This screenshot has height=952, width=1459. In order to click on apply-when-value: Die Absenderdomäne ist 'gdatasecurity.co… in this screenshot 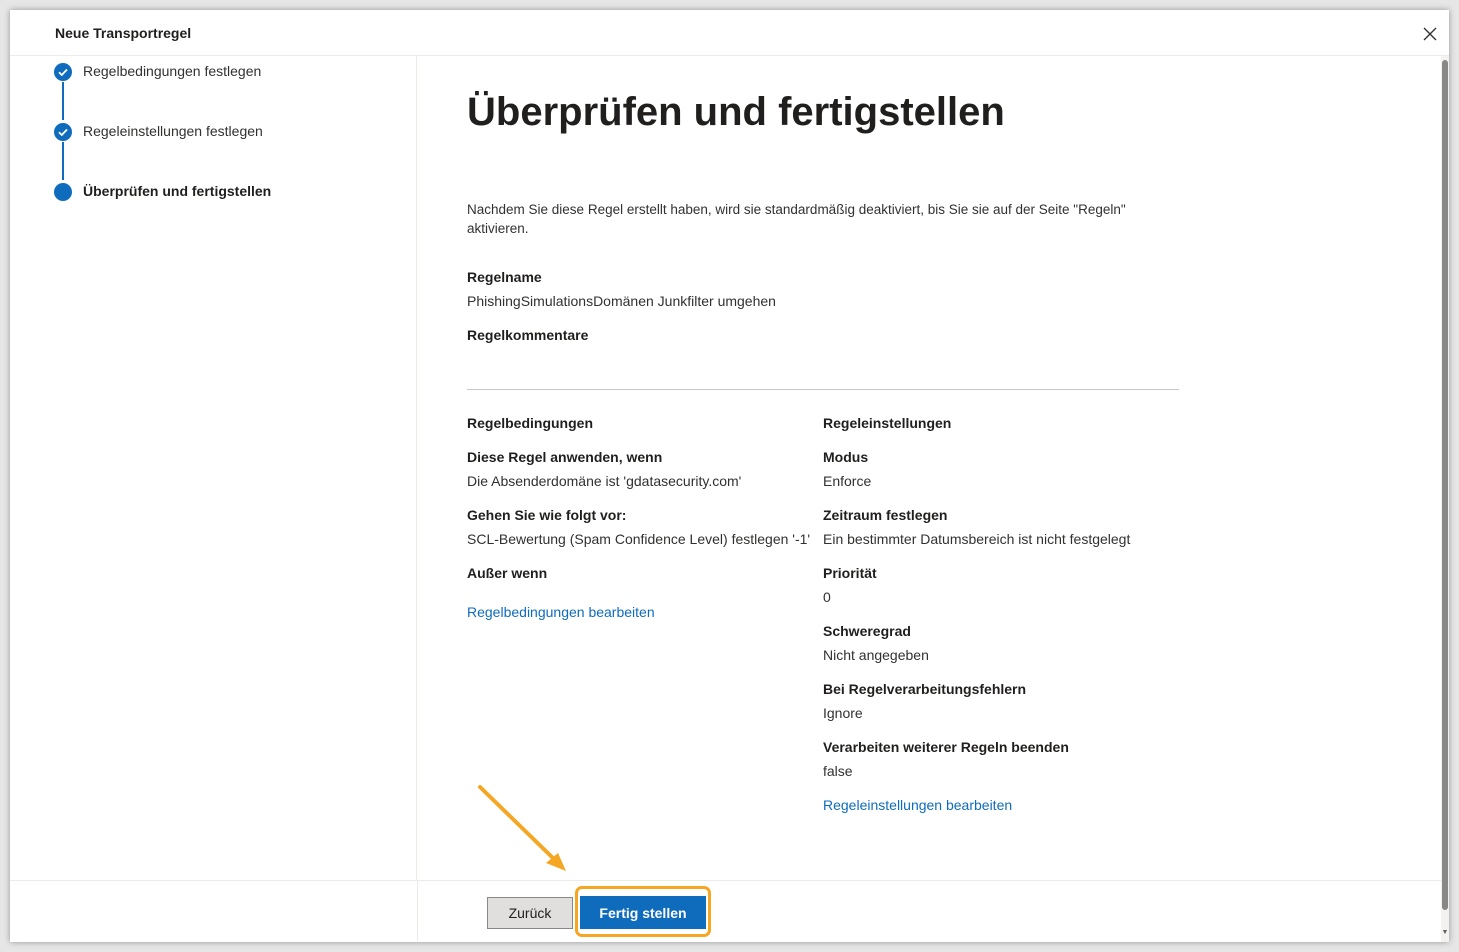, I will do `click(604, 481)`.